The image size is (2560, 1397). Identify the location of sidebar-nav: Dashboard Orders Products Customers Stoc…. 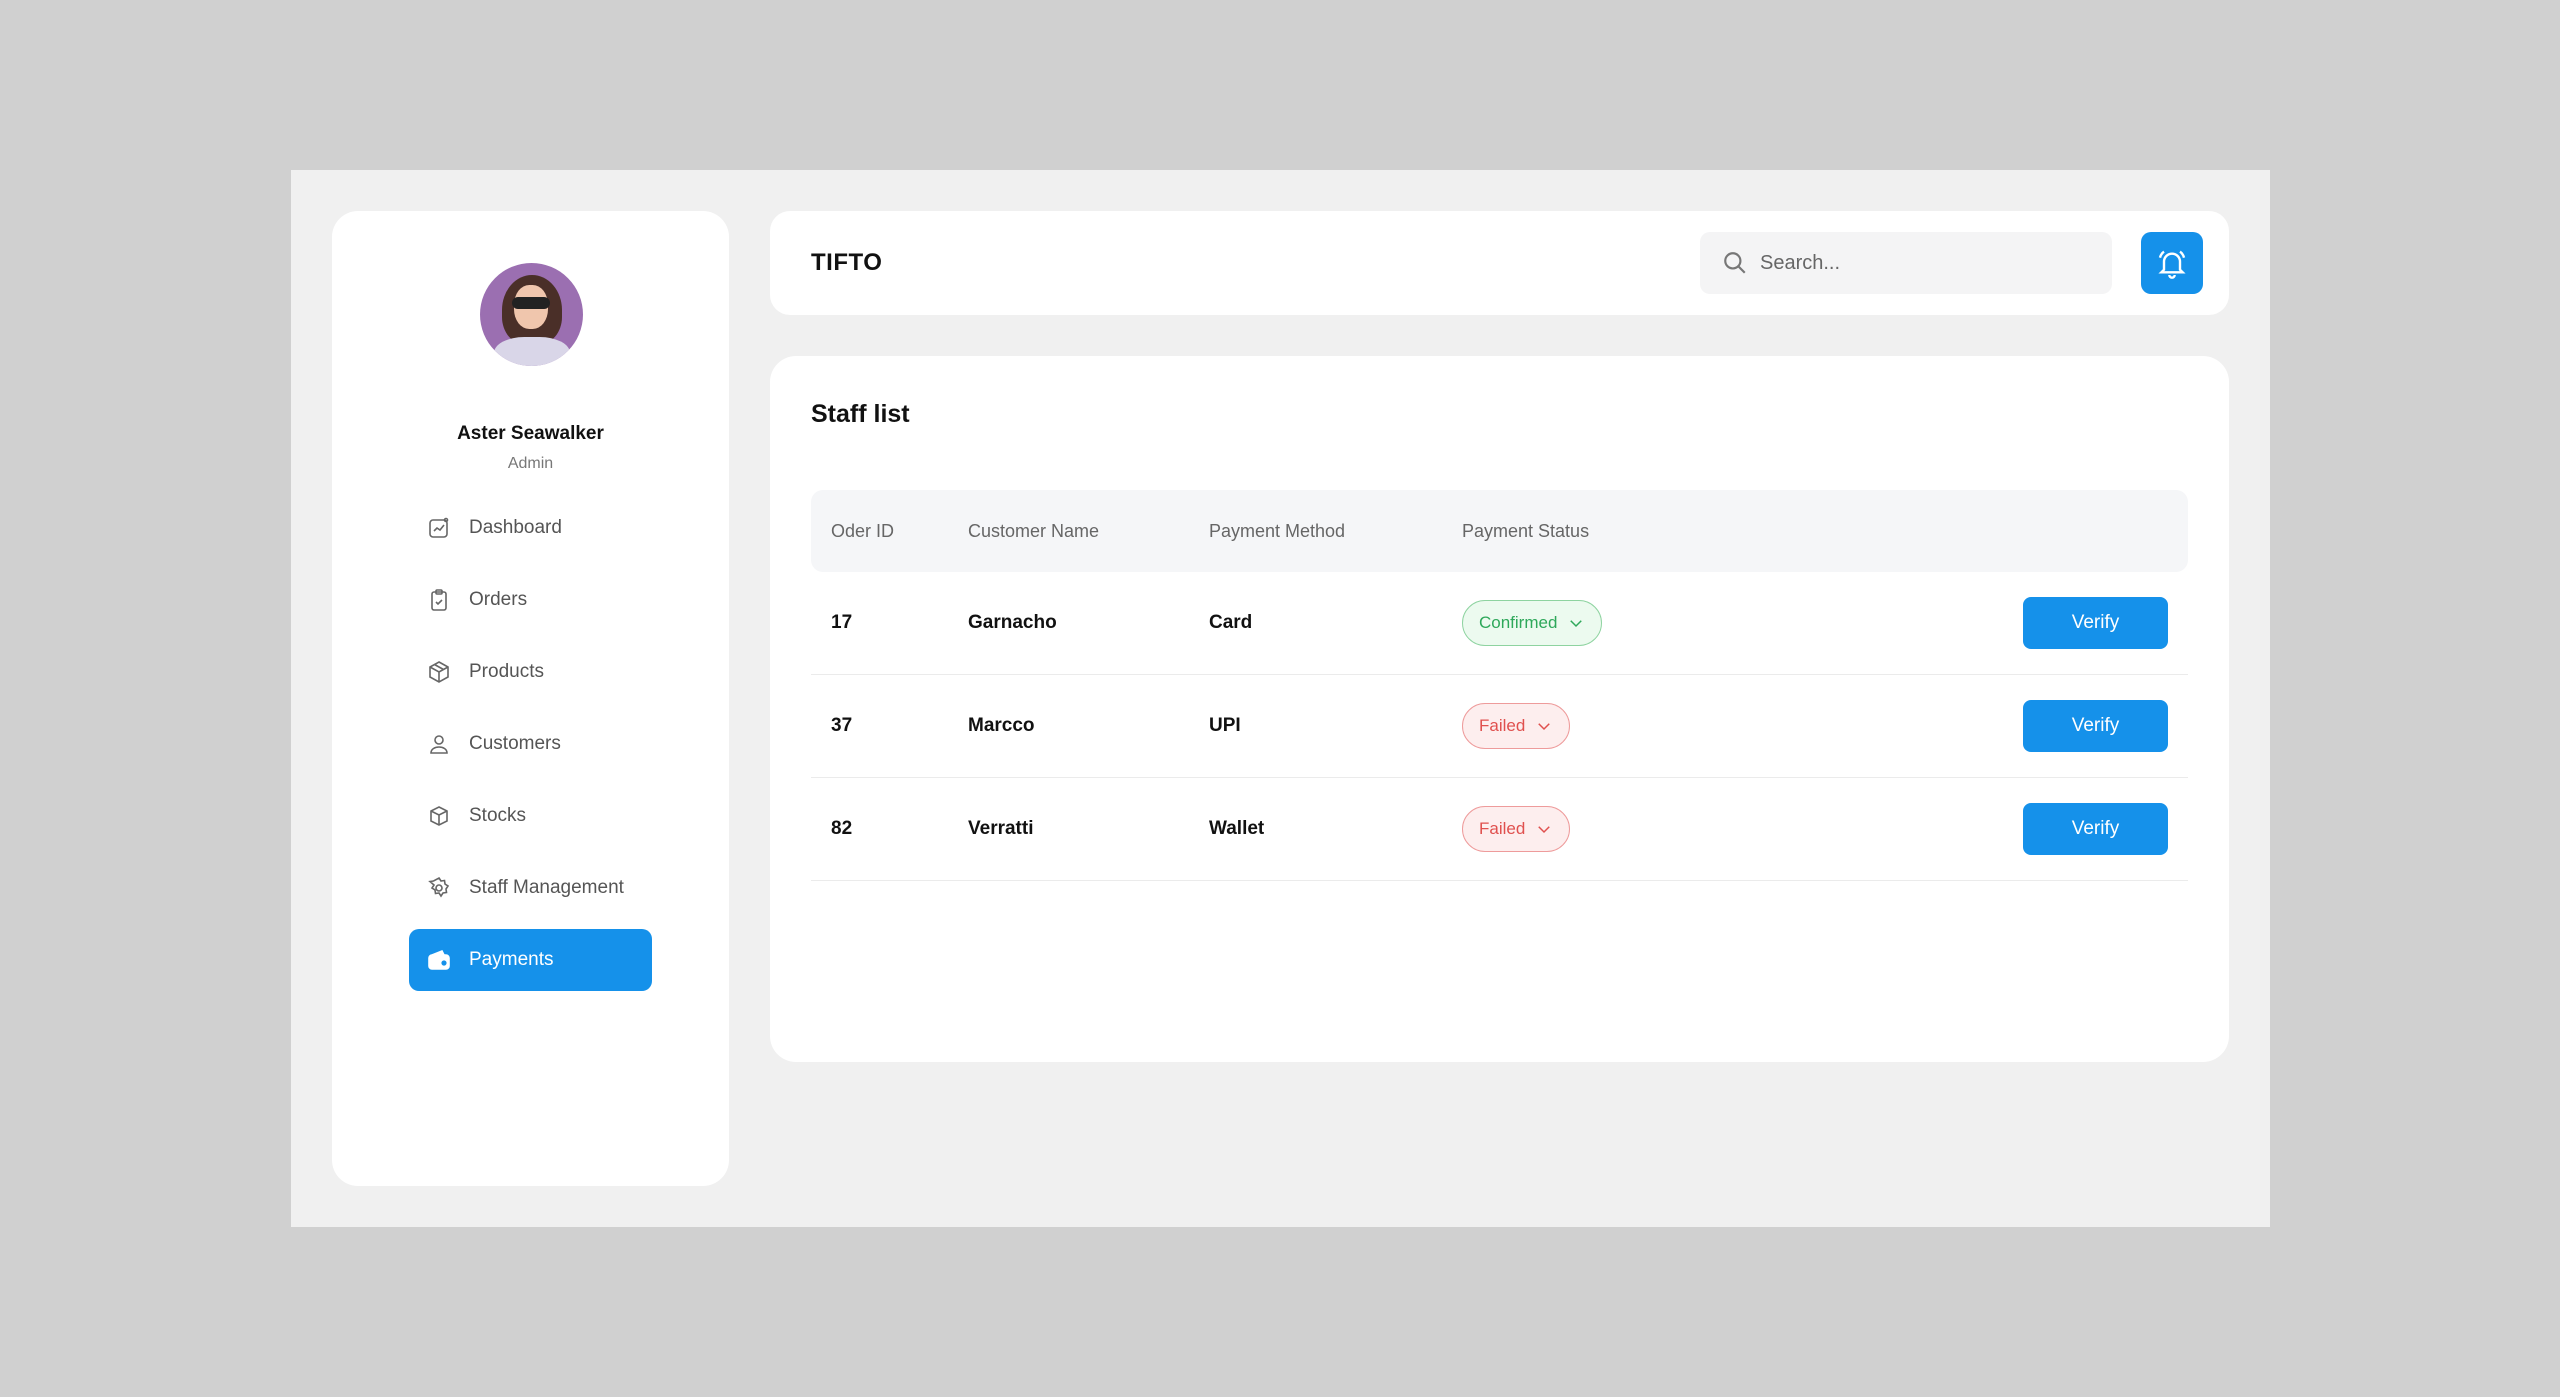
(530, 749).